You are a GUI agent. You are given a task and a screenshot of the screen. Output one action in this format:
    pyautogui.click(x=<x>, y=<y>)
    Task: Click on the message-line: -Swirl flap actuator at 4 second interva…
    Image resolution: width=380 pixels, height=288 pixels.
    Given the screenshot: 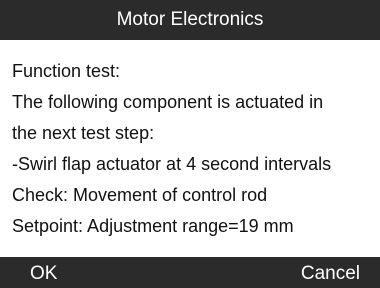 What is the action you would take?
    pyautogui.click(x=172, y=164)
    